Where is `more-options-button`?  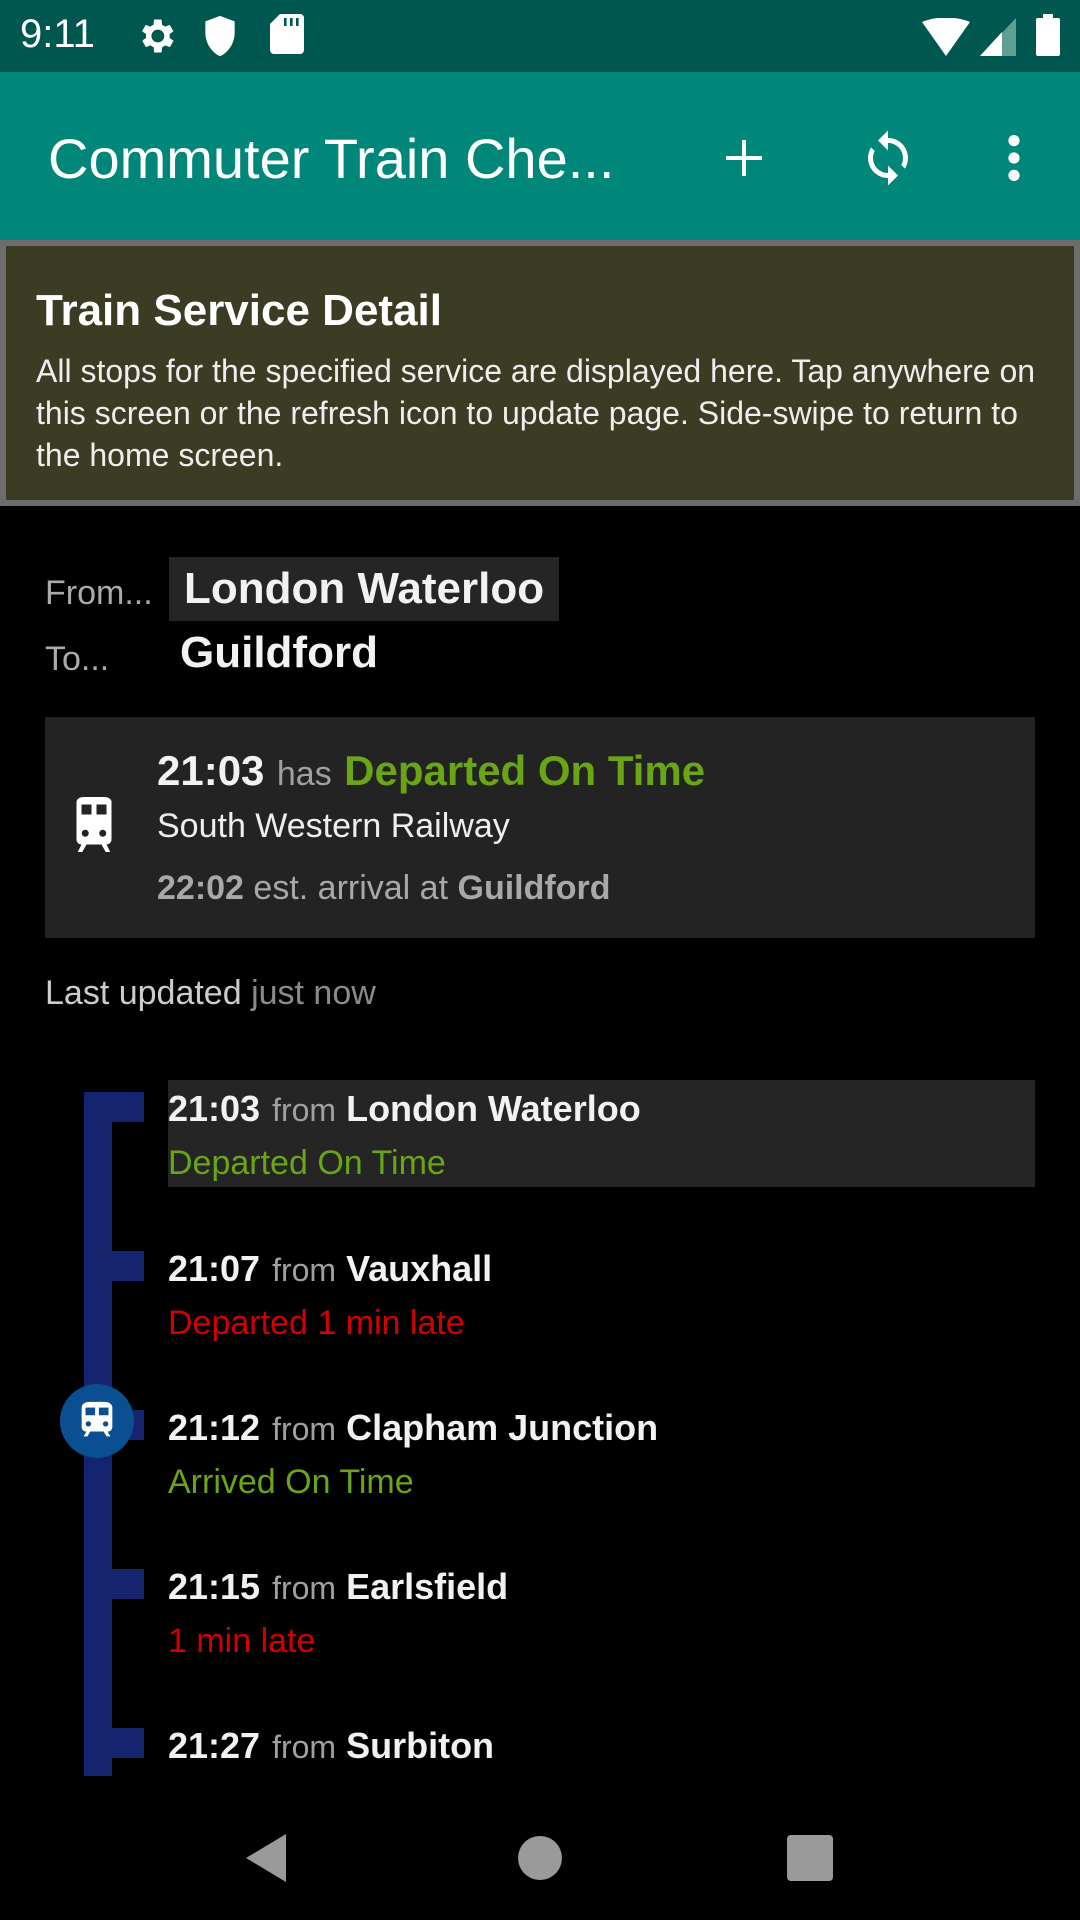 more-options-button is located at coordinates (1014, 158).